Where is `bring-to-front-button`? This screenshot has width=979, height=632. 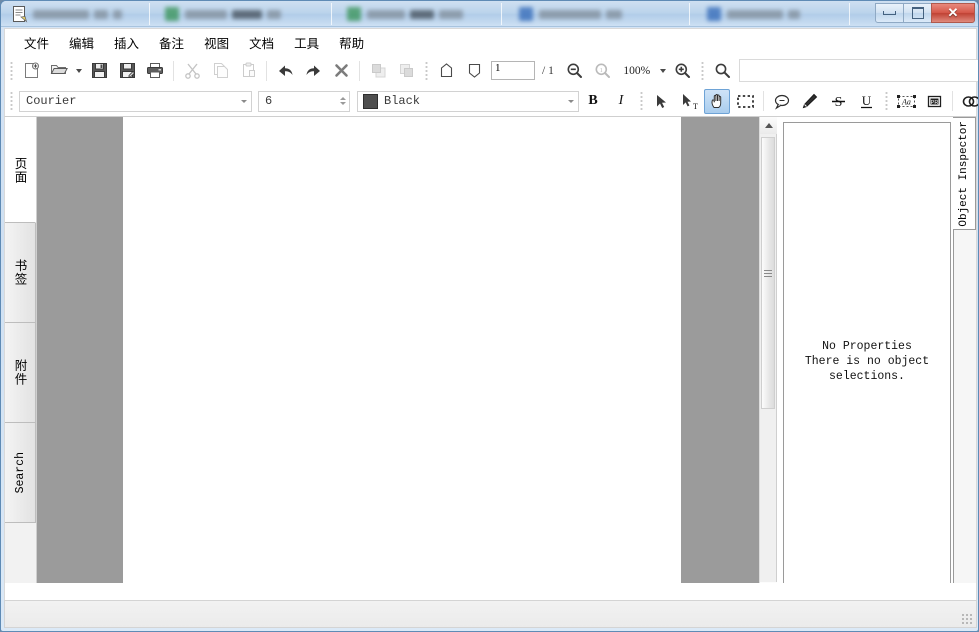
bring-to-front-button is located at coordinates (378, 70).